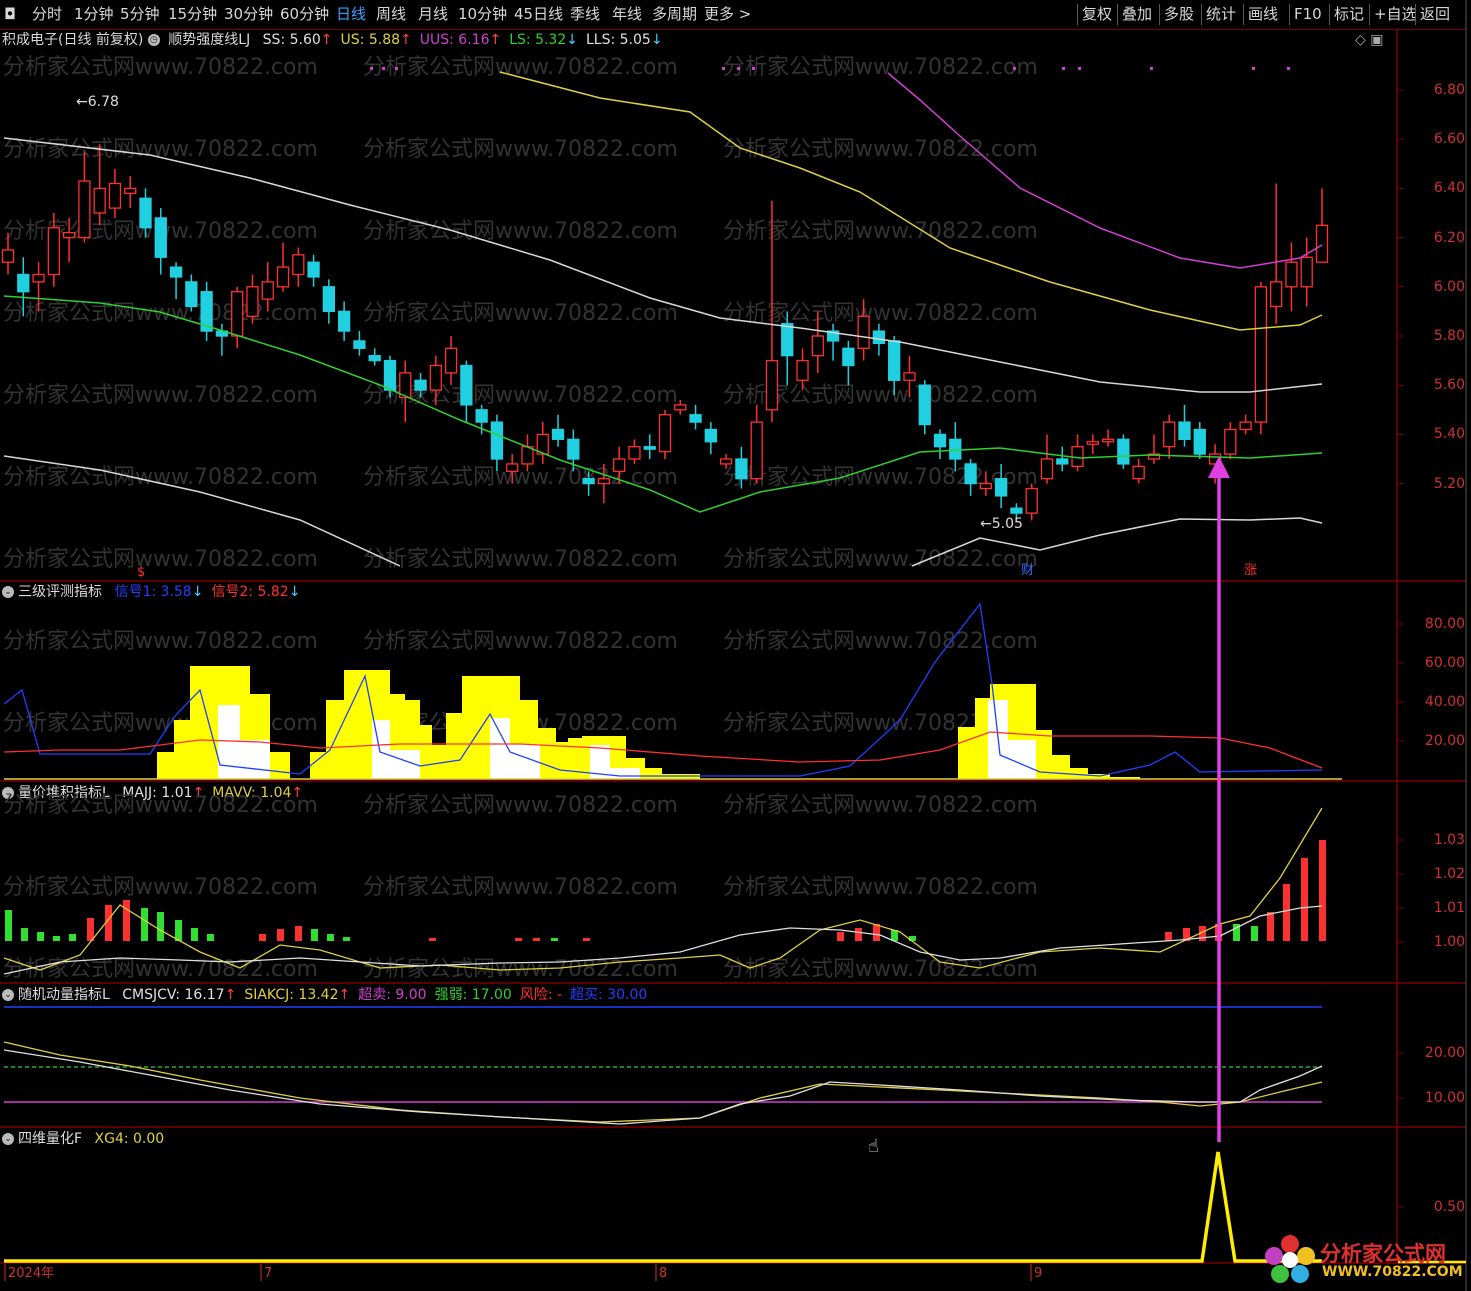 This screenshot has height=1291, width=1471. I want to click on price-tick-4: 6.00, so click(1449, 286).